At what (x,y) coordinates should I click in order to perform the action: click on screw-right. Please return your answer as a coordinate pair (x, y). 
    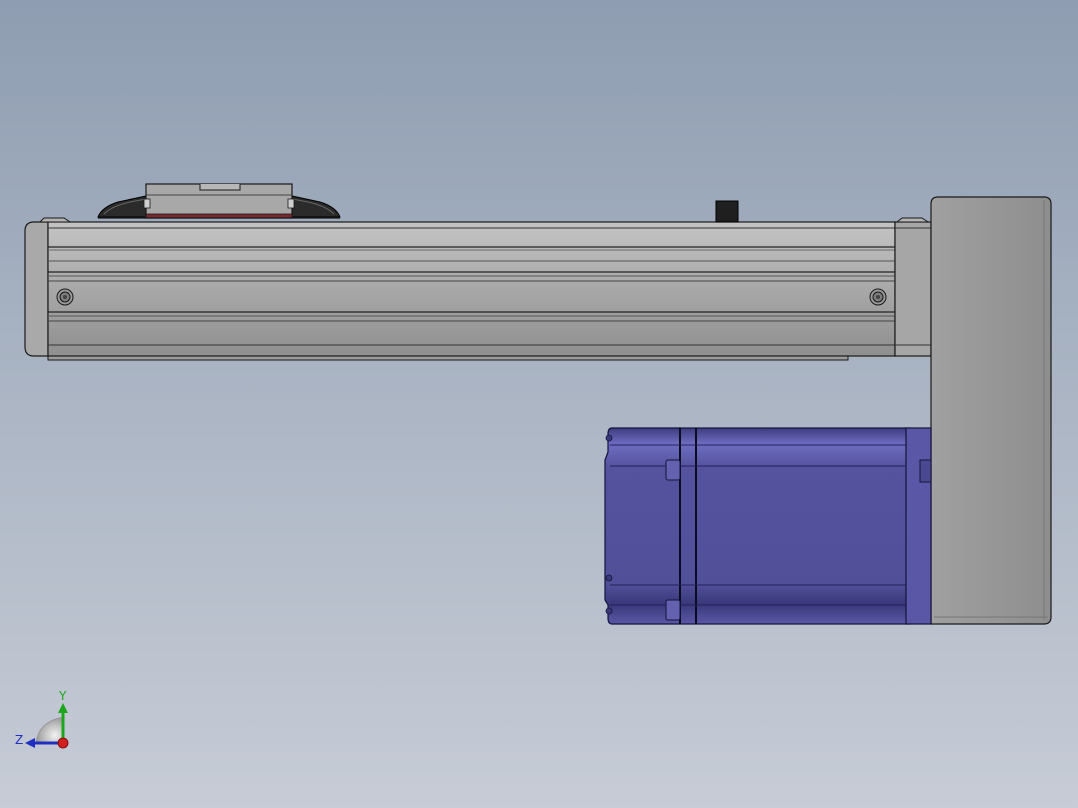
    Looking at the image, I should click on (878, 297).